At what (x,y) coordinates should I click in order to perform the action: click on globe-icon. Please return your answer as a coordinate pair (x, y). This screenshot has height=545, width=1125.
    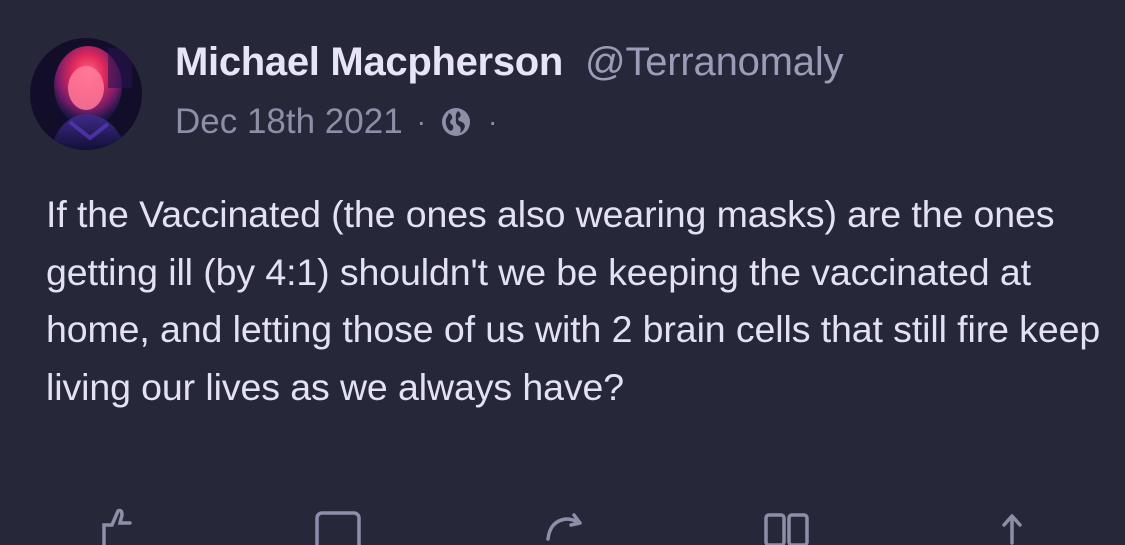
    Looking at the image, I should click on (456, 122).